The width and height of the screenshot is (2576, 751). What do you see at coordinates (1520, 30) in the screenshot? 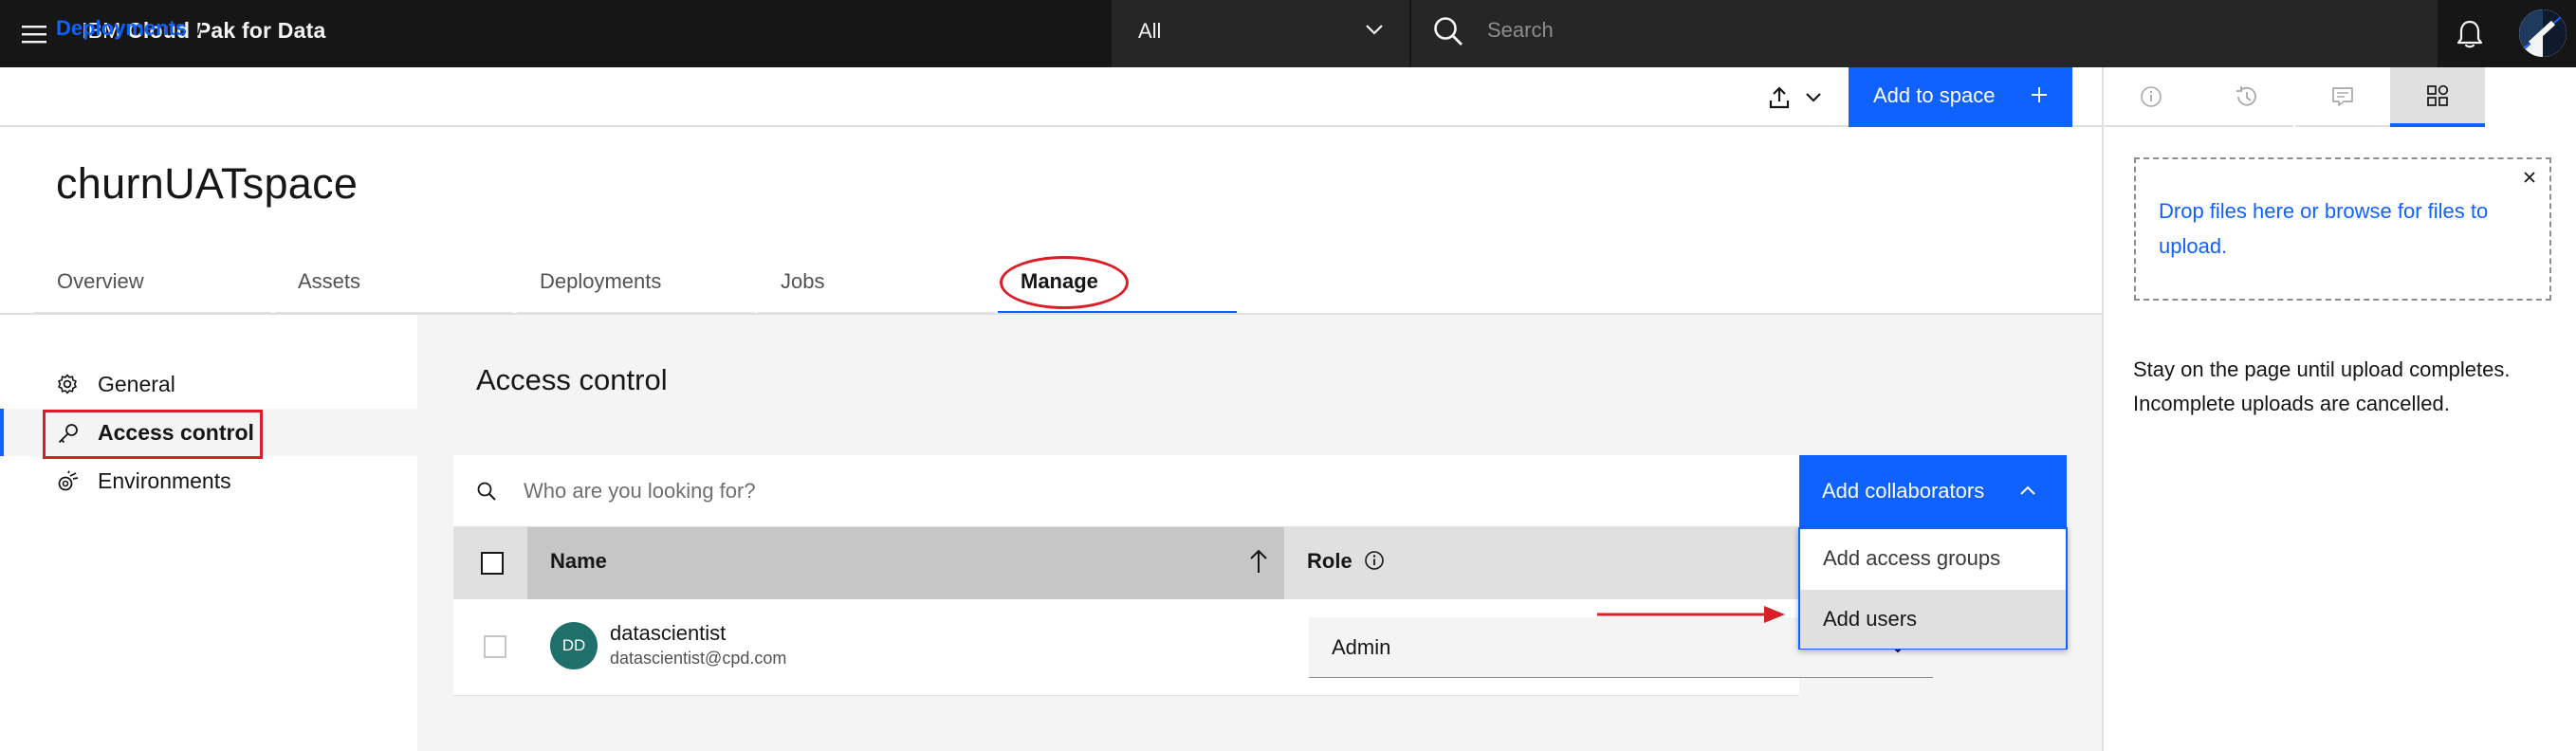
I see `global-search-placeholder: Search` at bounding box center [1520, 30].